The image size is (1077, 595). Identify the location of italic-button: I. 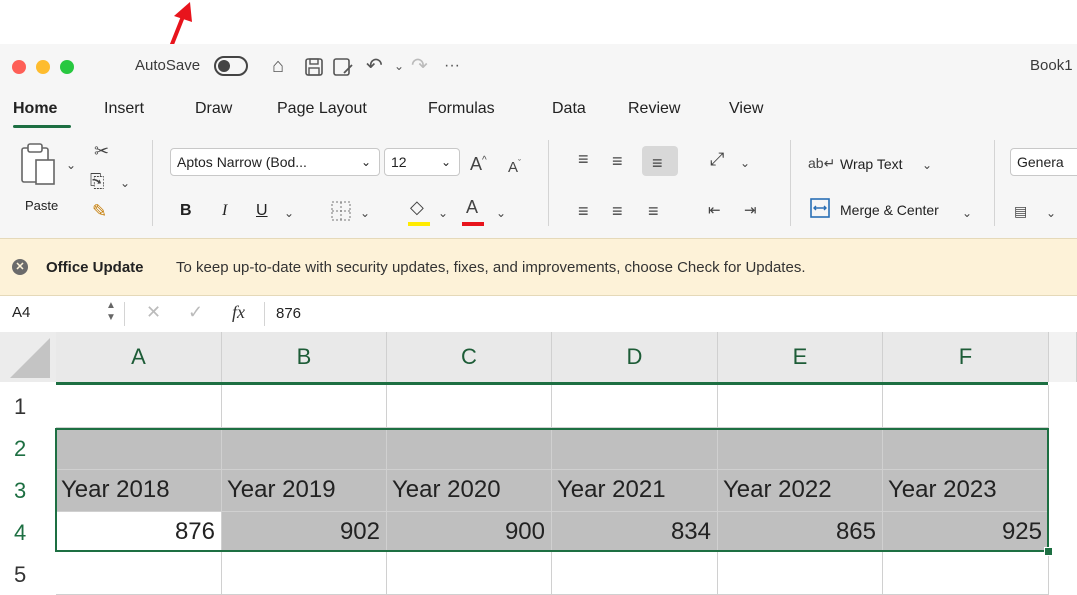
(224, 211).